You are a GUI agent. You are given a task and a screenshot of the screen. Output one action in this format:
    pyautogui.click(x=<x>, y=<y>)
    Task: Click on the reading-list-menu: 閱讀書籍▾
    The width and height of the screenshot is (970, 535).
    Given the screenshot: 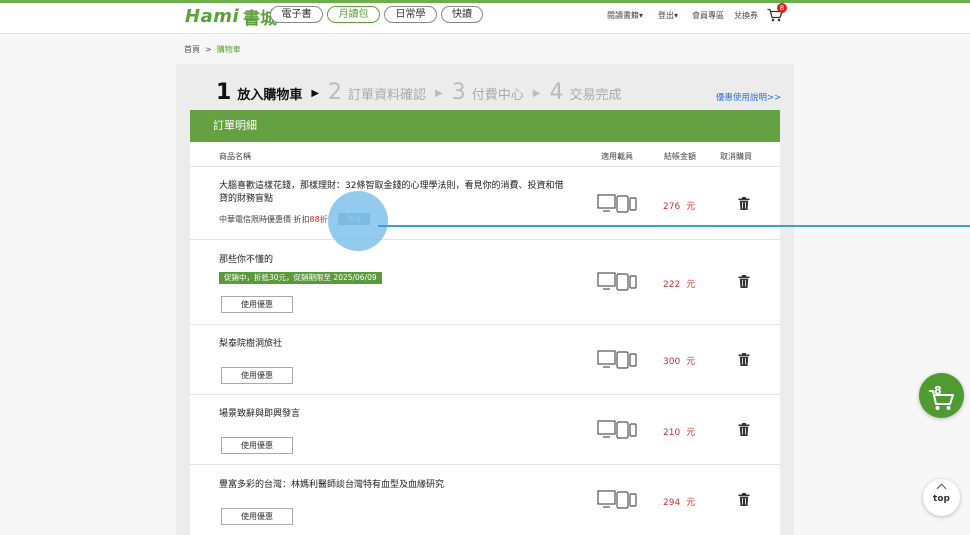 What is the action you would take?
    pyautogui.click(x=625, y=15)
    